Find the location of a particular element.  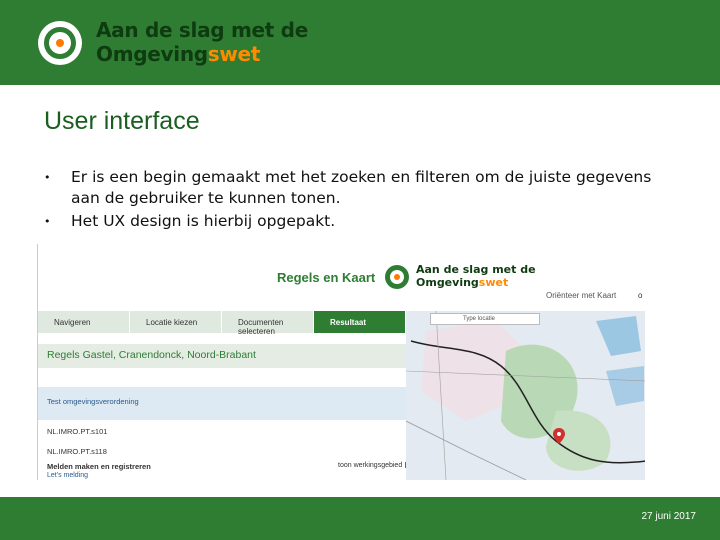

document-row: Test omgevingsverordening is located at coordinates (222, 403).